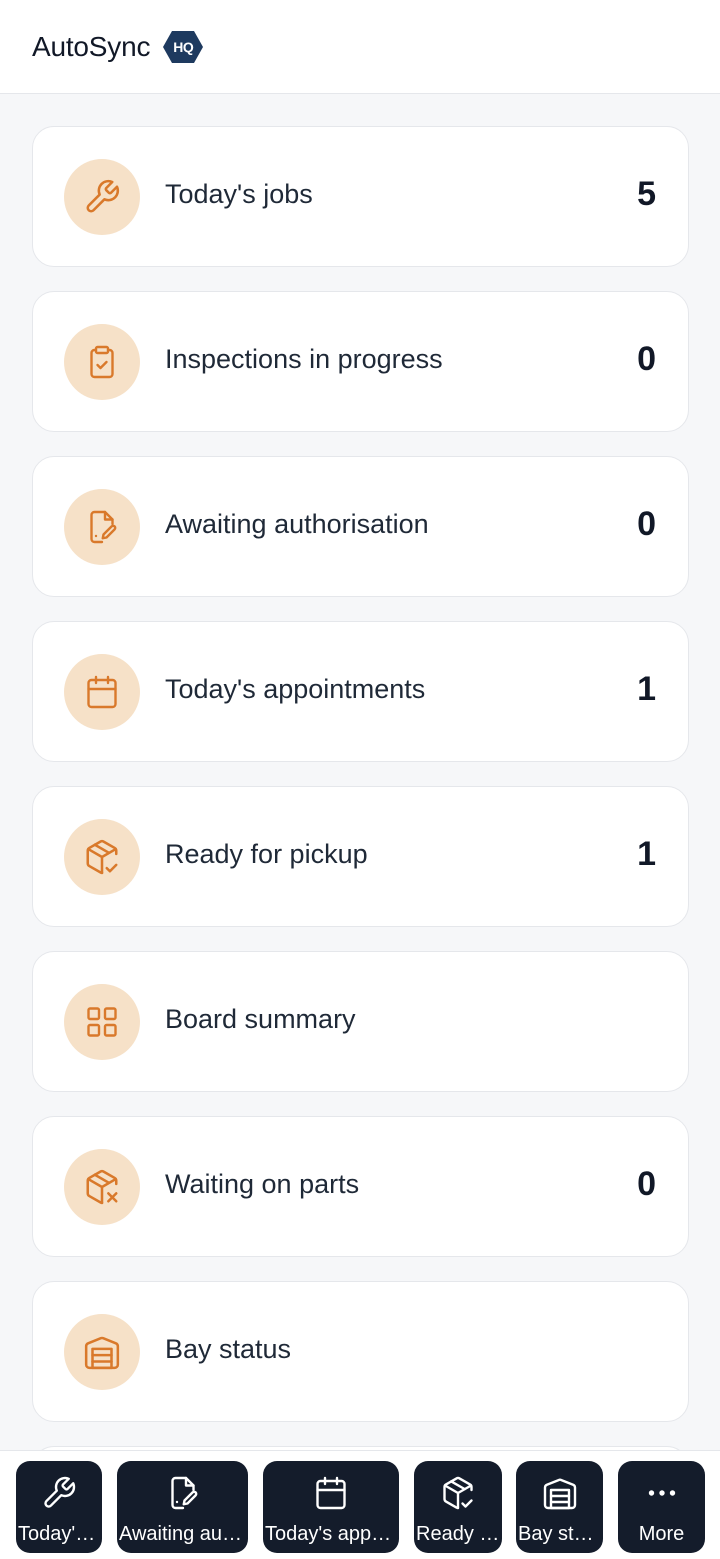  What do you see at coordinates (266, 854) in the screenshot?
I see `card-label: Ready for pickup` at bounding box center [266, 854].